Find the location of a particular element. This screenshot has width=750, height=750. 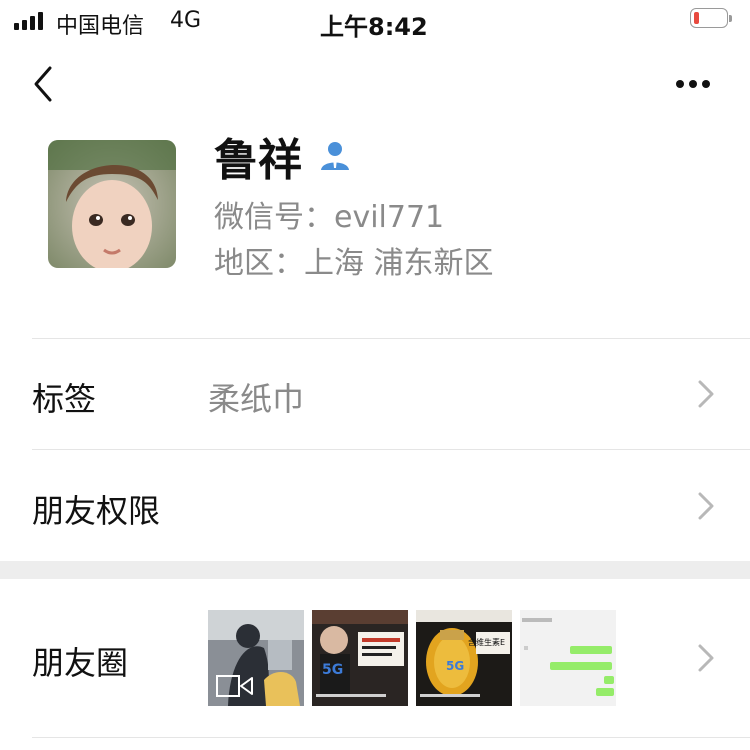

wechat-id: 微信号：evil771 is located at coordinates (329, 217).